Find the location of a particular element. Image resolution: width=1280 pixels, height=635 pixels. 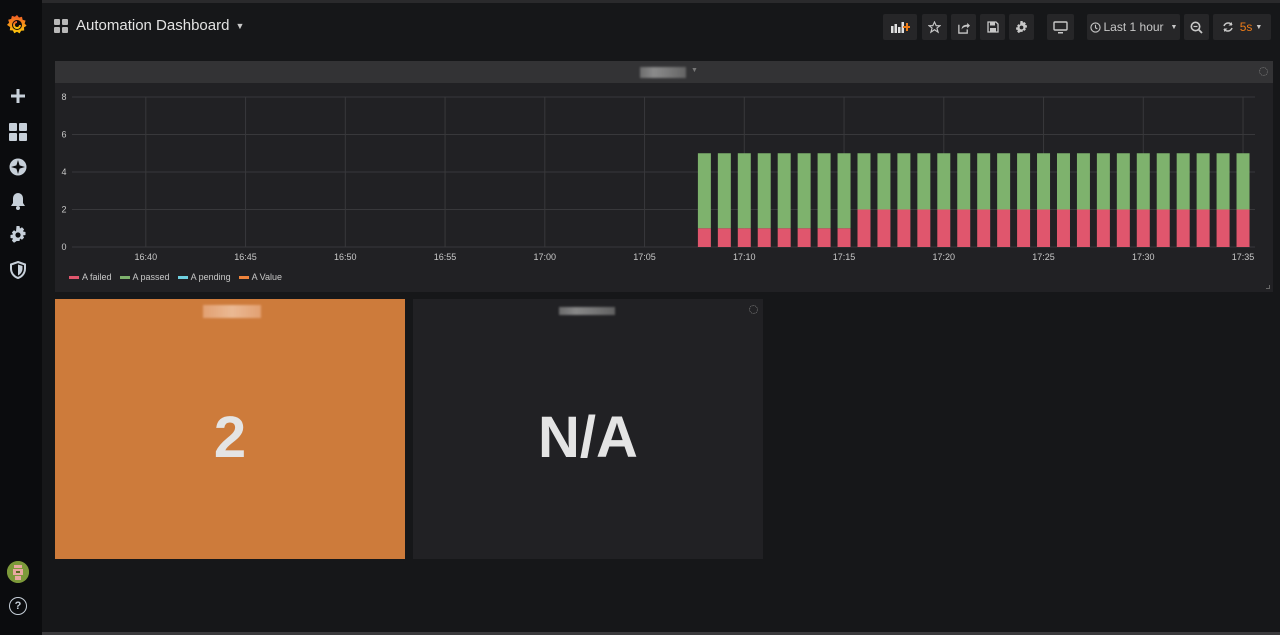

x-tick-label: 17:35 is located at coordinates (1243, 257).